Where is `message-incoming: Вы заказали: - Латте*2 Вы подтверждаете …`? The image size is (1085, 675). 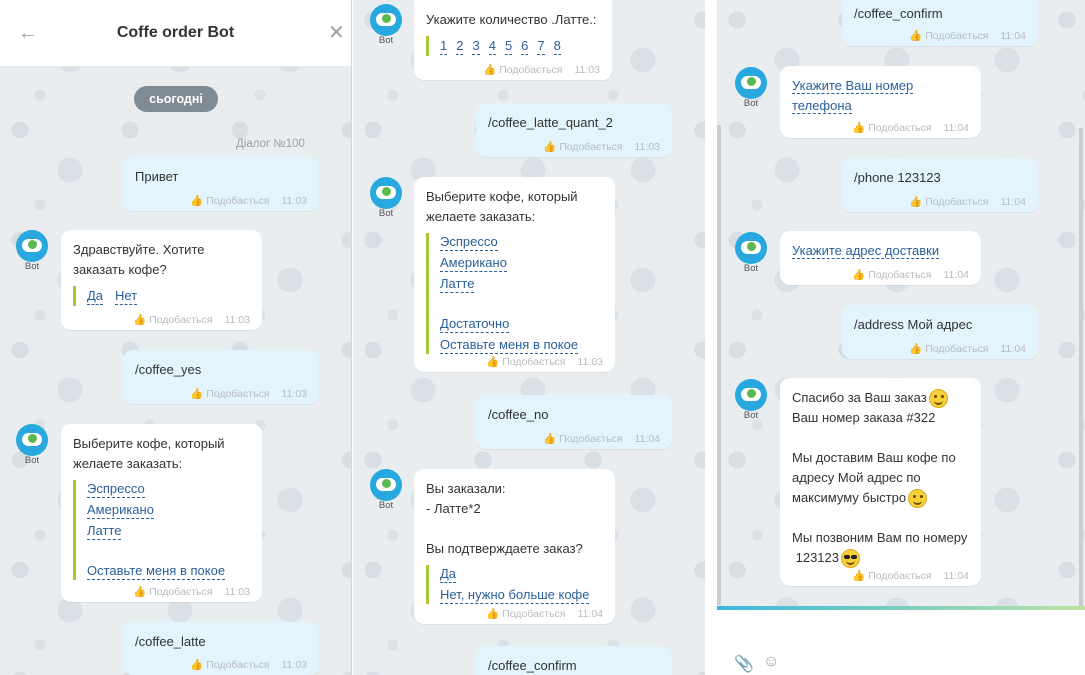 message-incoming: Вы заказали: - Латте*2 Вы подтверждаете … is located at coordinates (514, 546).